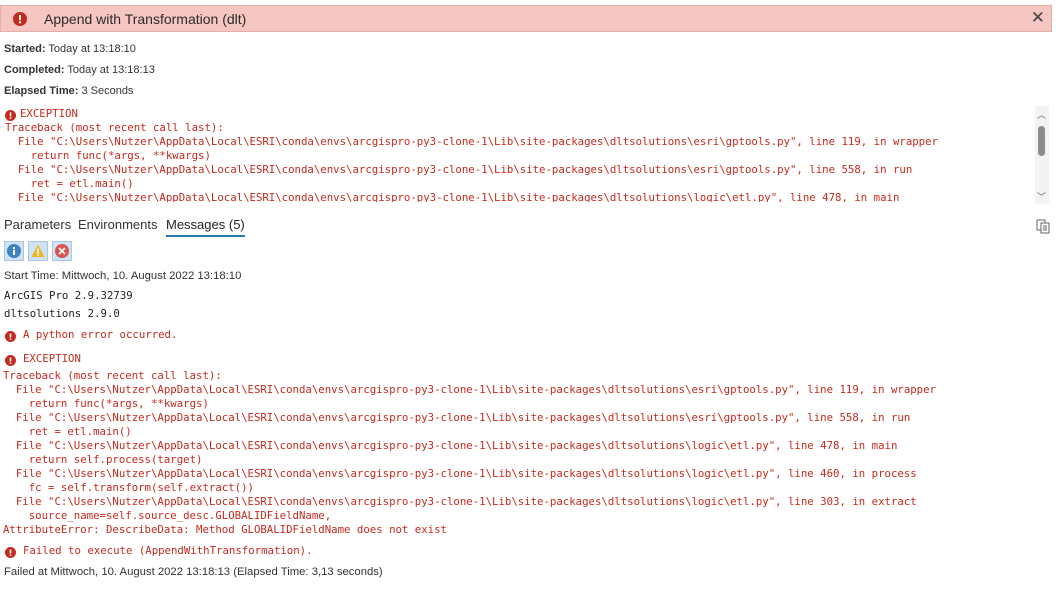  Describe the element at coordinates (107, 91) in the screenshot. I see `elapsed-value: 3 Seconds` at that location.